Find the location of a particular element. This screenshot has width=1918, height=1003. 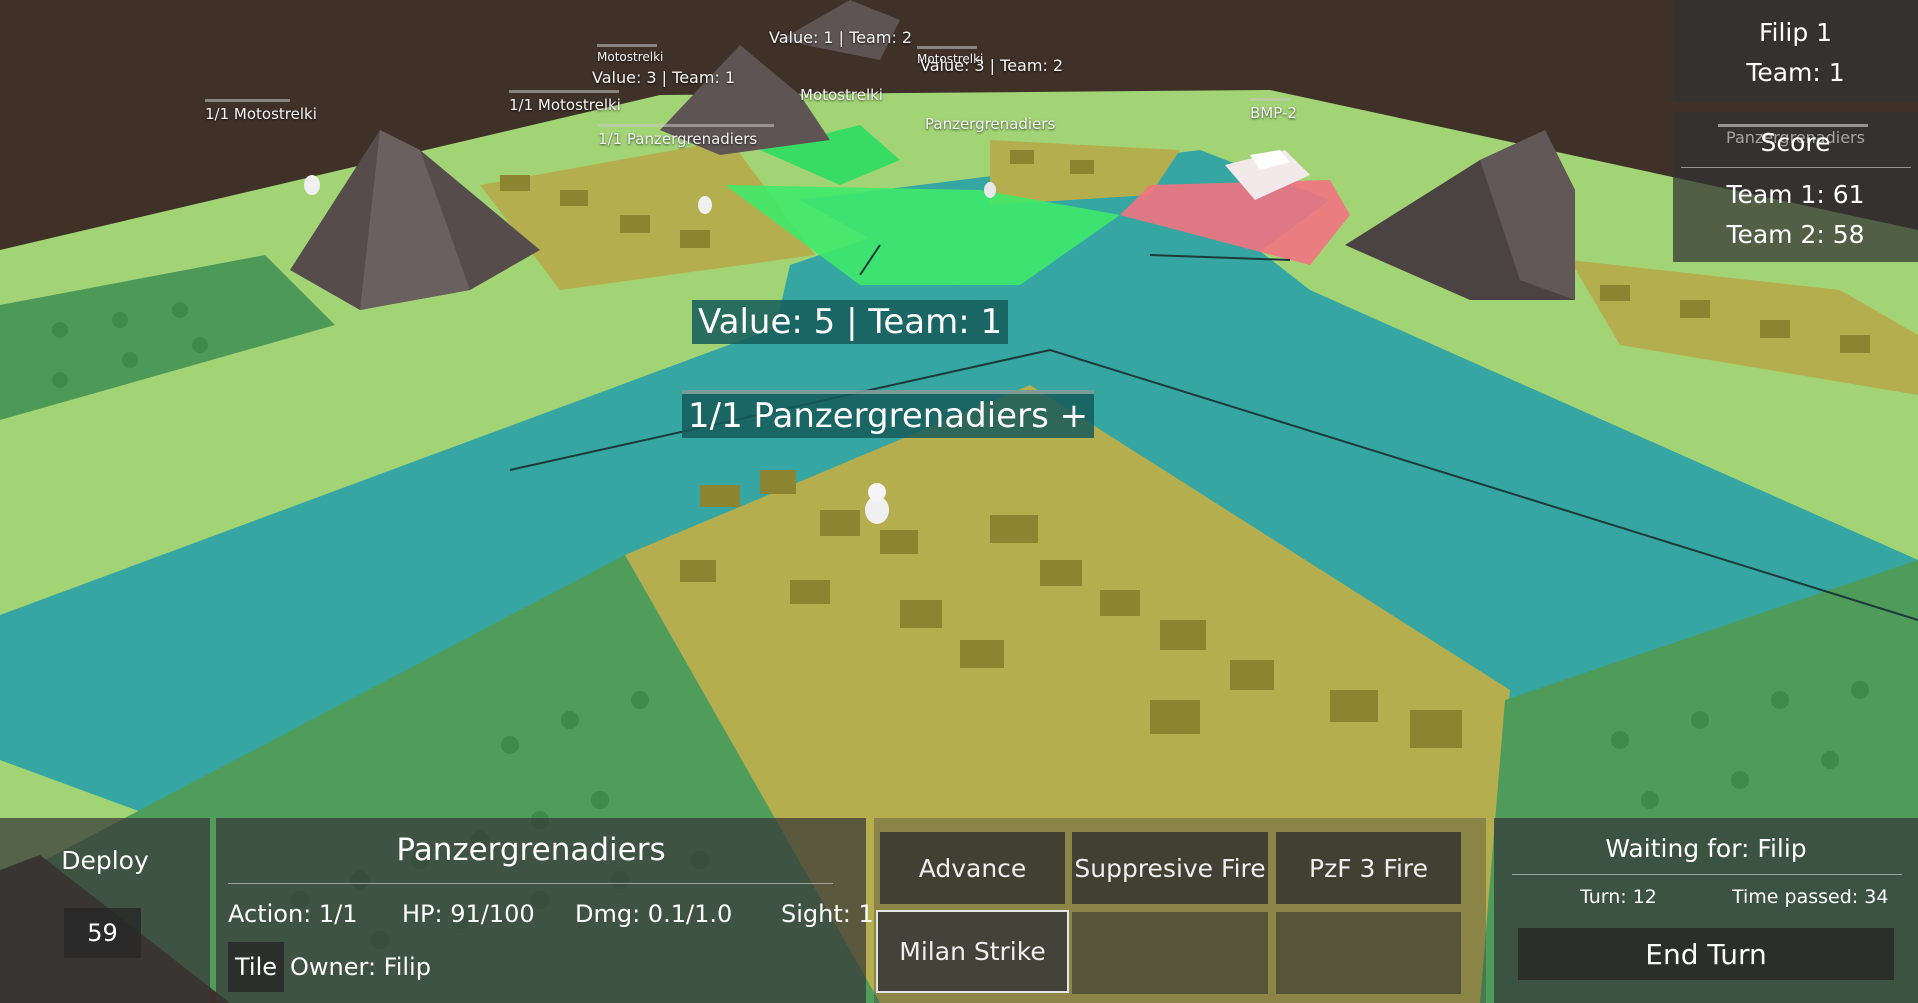

unit-hp: HP: 91/100 is located at coordinates (468, 914).